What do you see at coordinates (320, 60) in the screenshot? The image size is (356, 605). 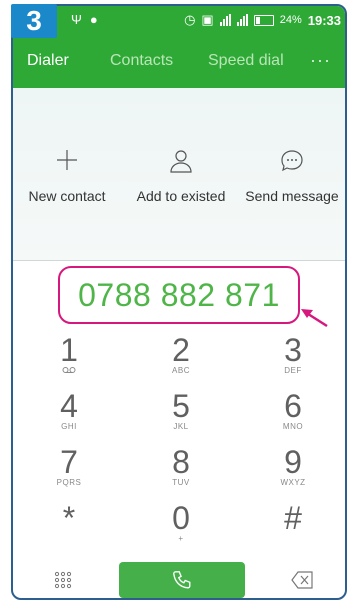 I see `more-menu-icon: ···` at bounding box center [320, 60].